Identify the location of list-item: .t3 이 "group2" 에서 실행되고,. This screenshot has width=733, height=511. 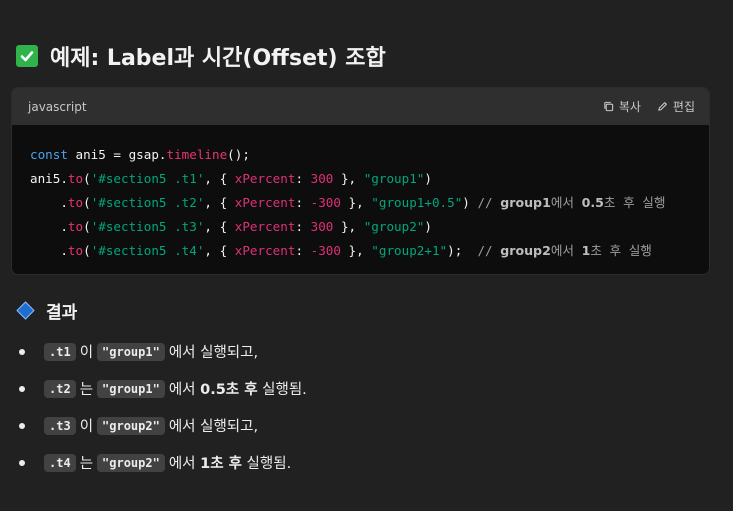
(366, 425).